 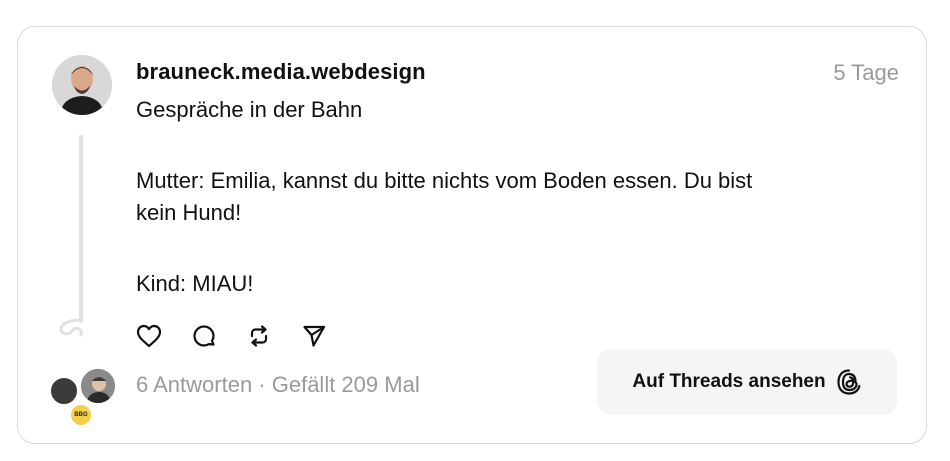 What do you see at coordinates (249, 109) in the screenshot?
I see `post-text-line: Gespräche in der Bahn` at bounding box center [249, 109].